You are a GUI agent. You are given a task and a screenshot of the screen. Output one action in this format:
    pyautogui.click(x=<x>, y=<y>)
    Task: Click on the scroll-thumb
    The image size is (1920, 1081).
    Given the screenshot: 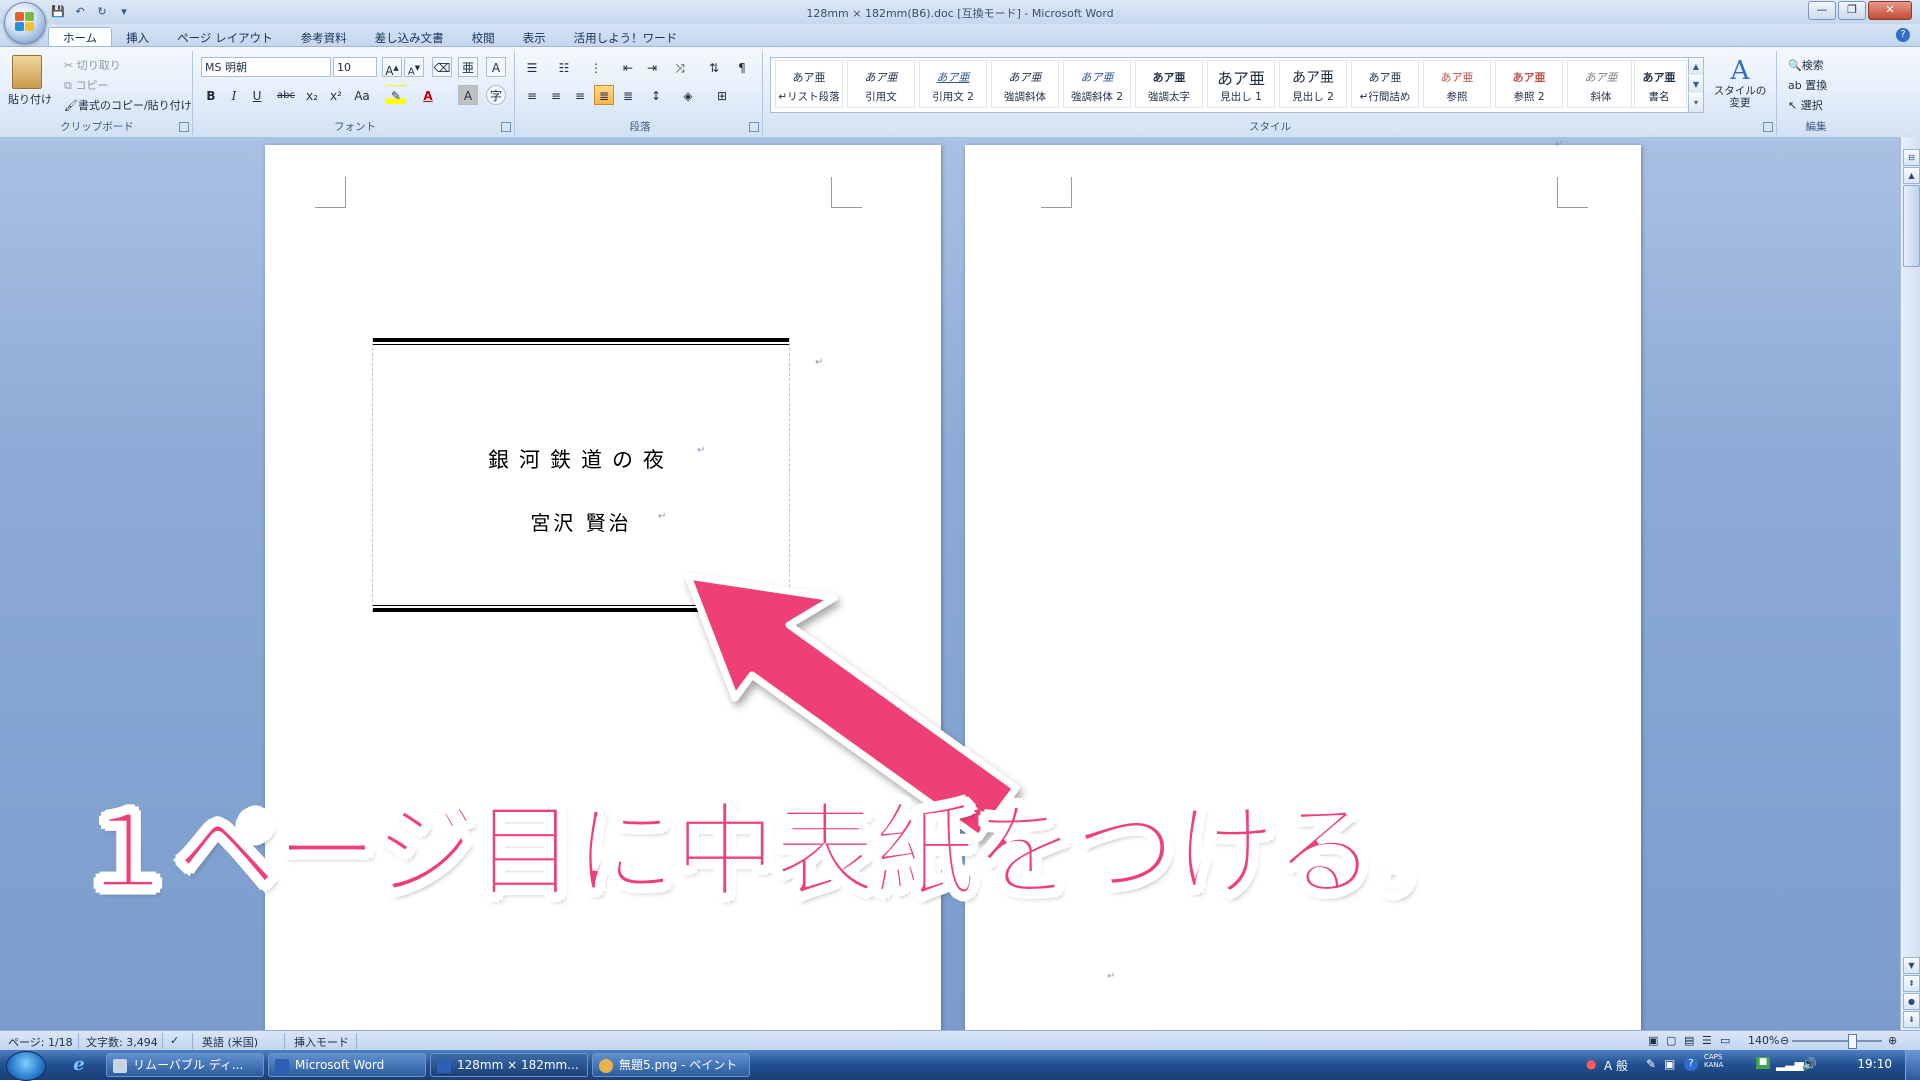 What is the action you would take?
    pyautogui.click(x=1911, y=226)
    